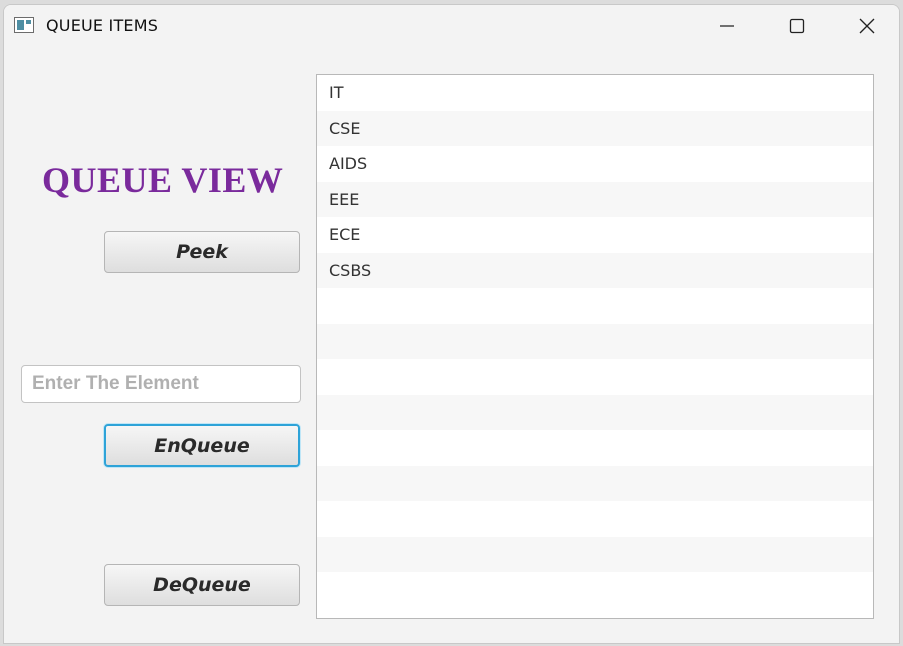 The image size is (903, 646). What do you see at coordinates (595, 93) in the screenshot?
I see `list-item: IT` at bounding box center [595, 93].